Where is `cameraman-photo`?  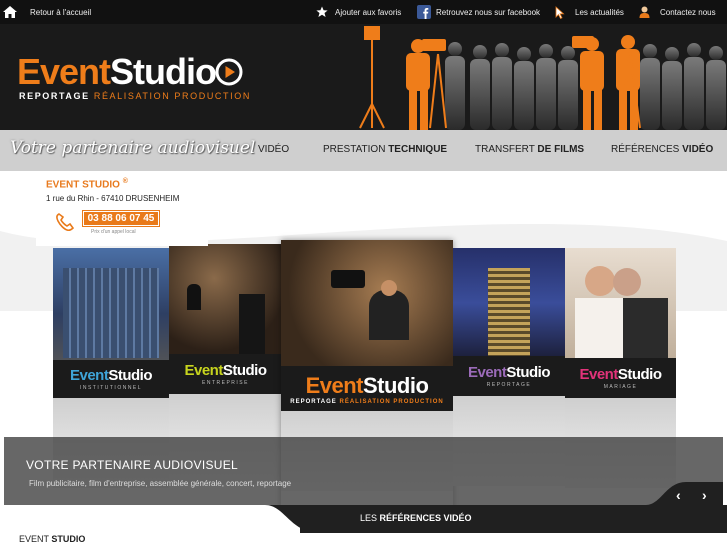
cameraman-photo is located at coordinates (367, 303).